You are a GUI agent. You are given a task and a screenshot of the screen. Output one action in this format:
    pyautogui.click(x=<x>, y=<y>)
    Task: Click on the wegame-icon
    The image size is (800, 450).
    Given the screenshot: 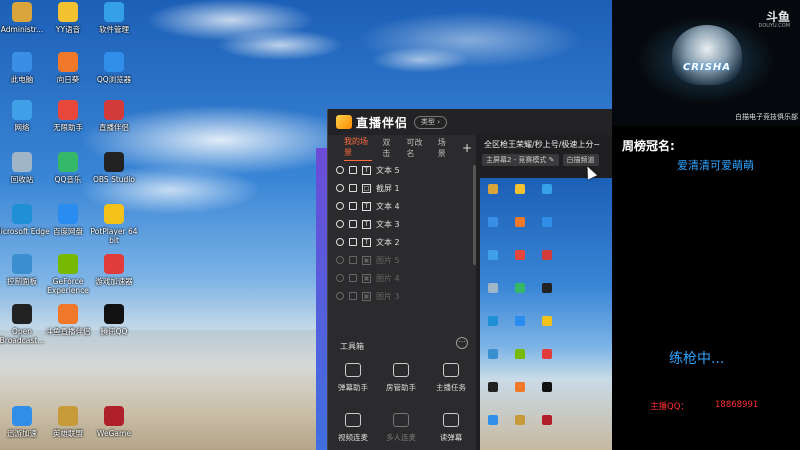 What is the action you would take?
    pyautogui.click(x=114, y=416)
    